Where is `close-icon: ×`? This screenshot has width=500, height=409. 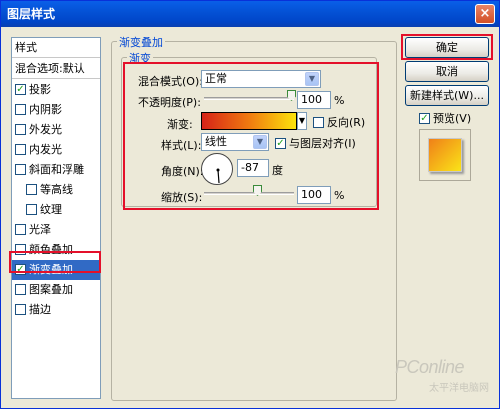 close-icon: × is located at coordinates (485, 14).